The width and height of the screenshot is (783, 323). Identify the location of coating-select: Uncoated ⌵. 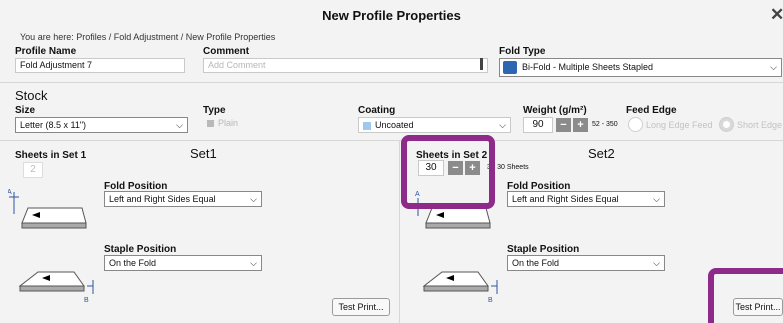
(434, 125).